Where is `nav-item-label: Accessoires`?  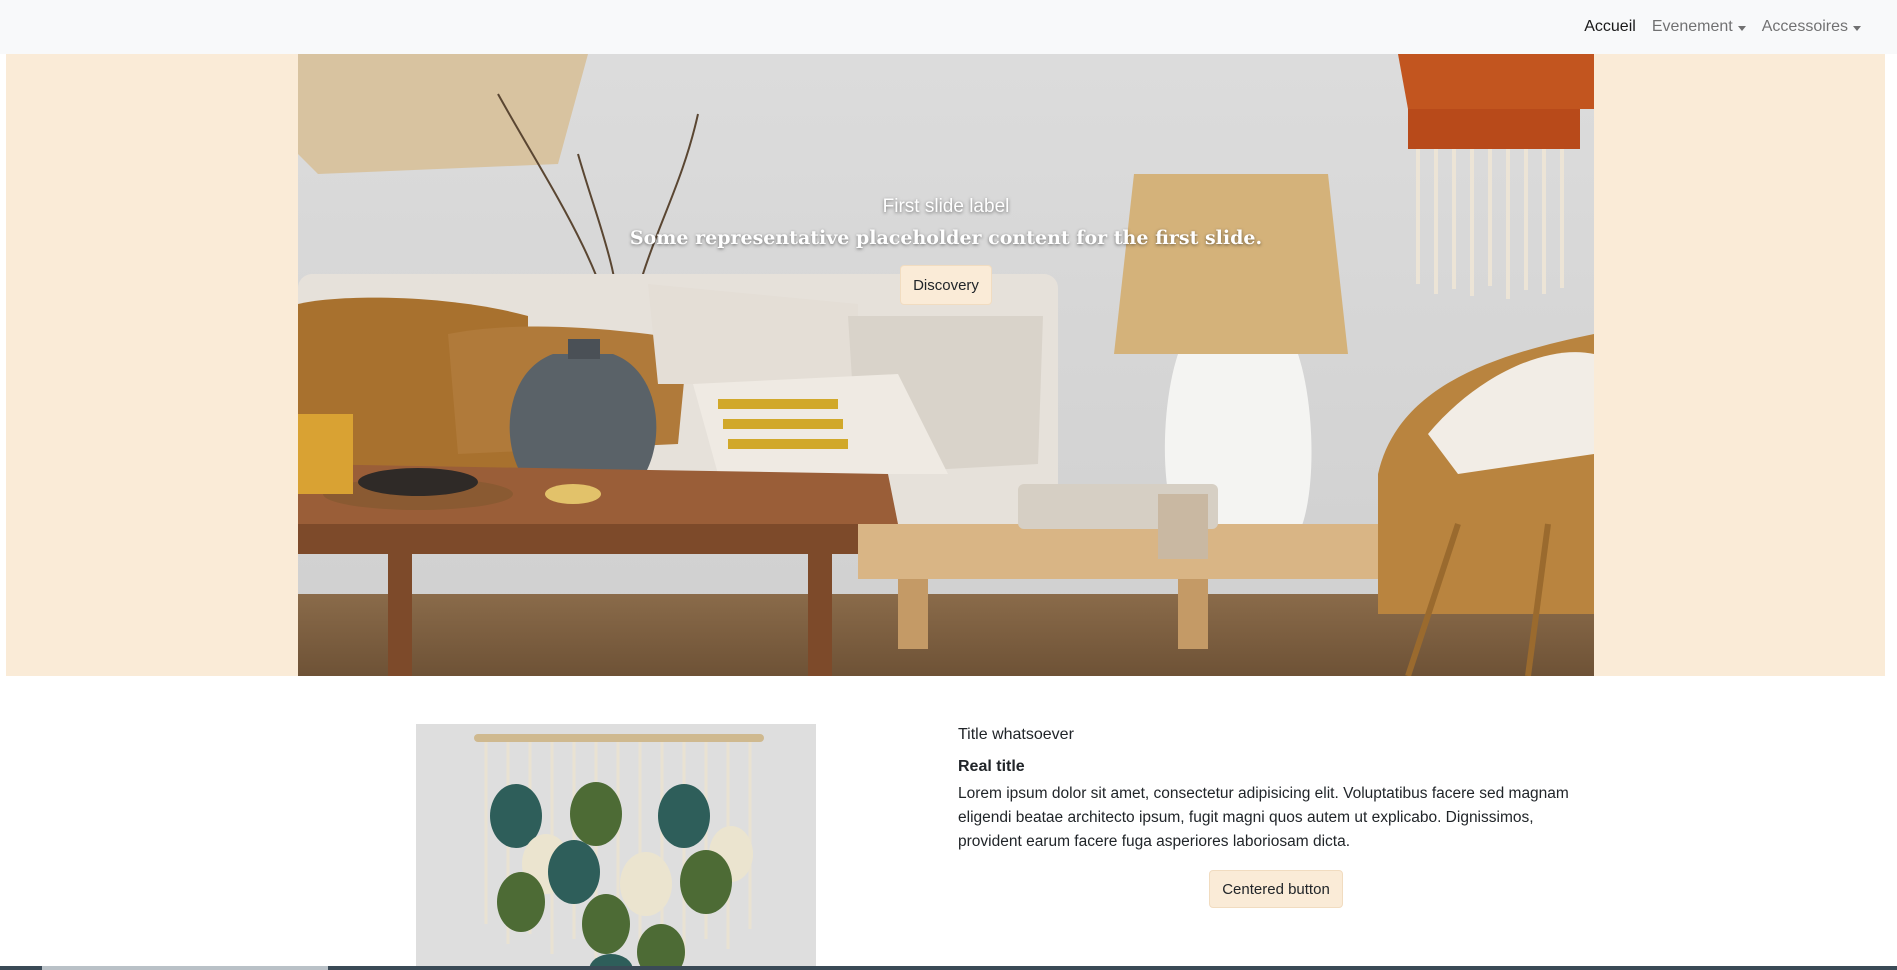 nav-item-label: Accessoires is located at coordinates (1804, 26).